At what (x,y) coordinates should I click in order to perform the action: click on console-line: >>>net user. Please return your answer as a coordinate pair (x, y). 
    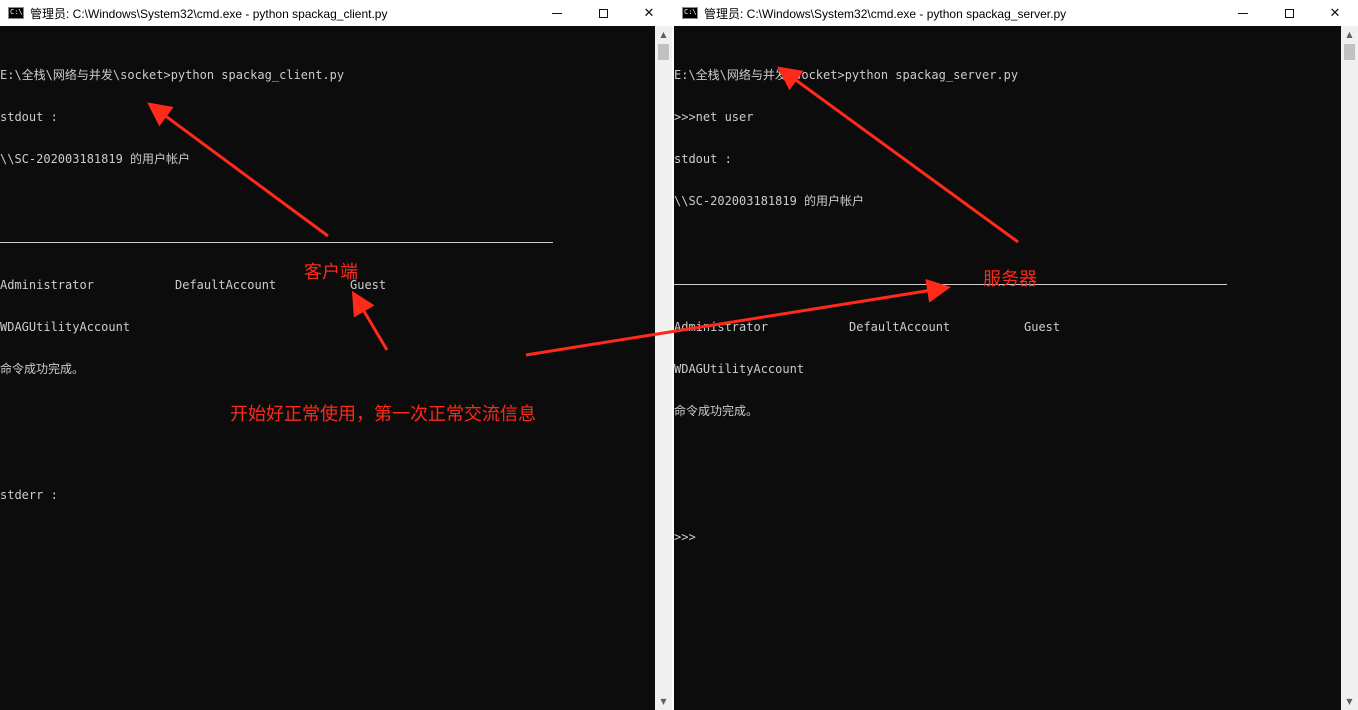
    Looking at the image, I should click on (714, 117).